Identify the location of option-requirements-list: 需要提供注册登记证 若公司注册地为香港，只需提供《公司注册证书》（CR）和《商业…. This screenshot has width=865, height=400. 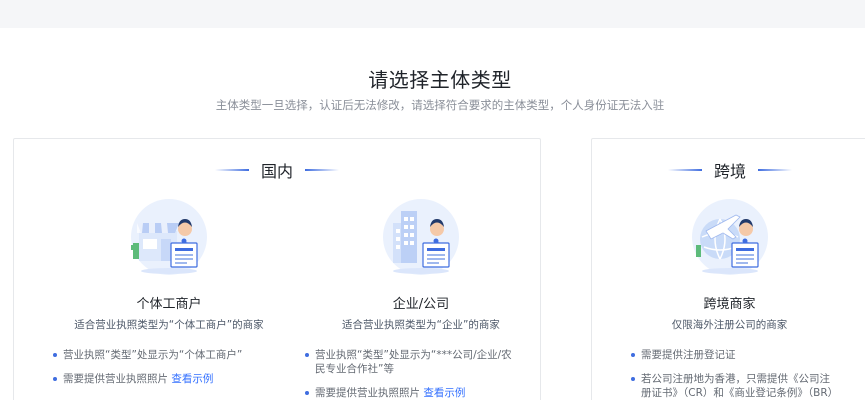
(735, 374).